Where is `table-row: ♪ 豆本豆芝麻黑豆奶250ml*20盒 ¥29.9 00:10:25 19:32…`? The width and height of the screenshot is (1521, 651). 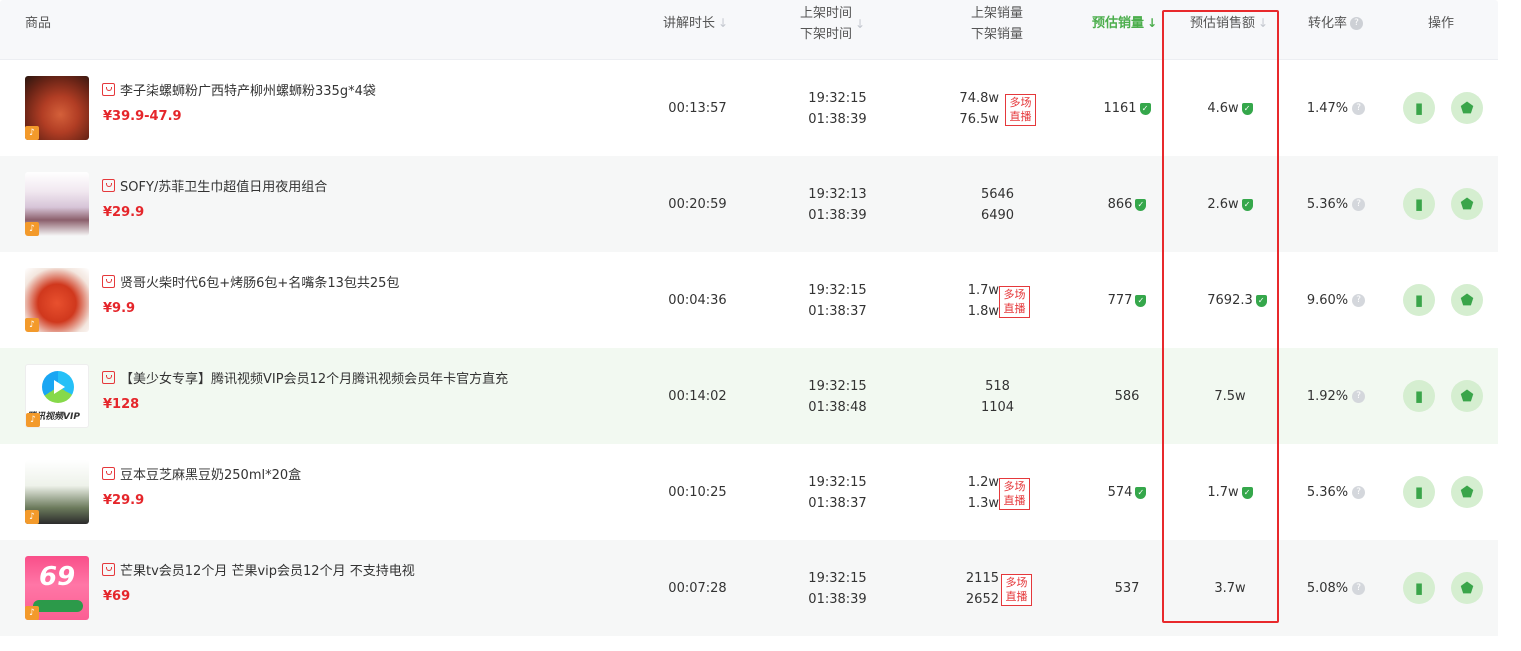
table-row: ♪ 豆本豆芝麻黑豆奶250ml*20盒 ¥29.9 00:10:25 19:32… is located at coordinates (749, 492).